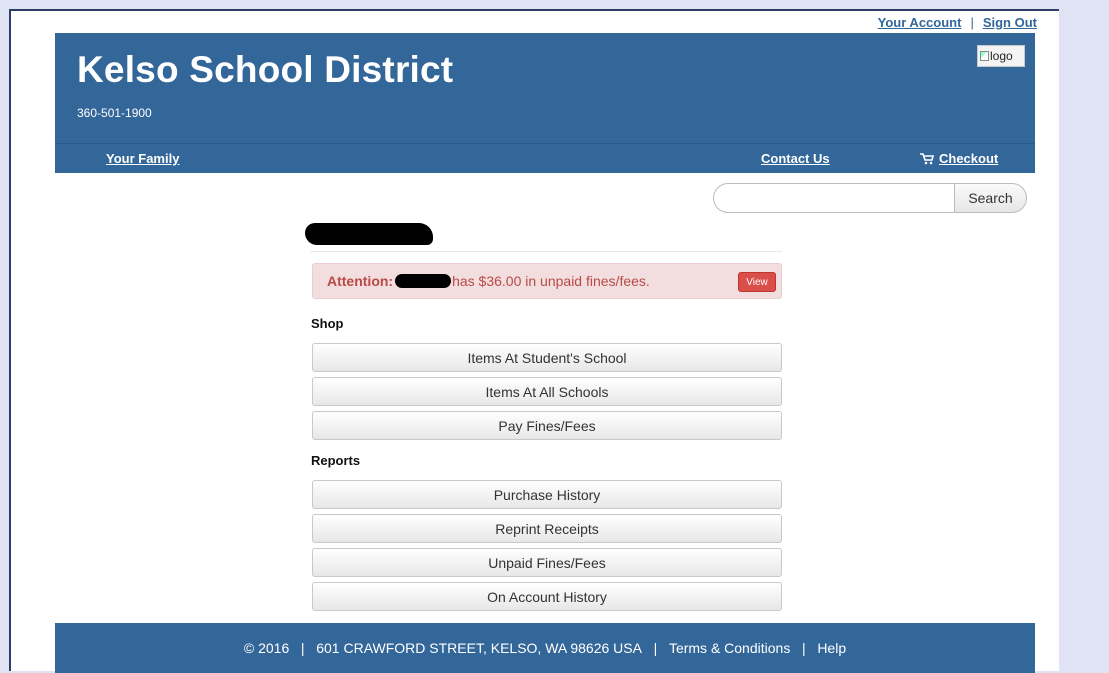 This screenshot has width=1109, height=673. What do you see at coordinates (547, 425) in the screenshot?
I see `pay-fines-fees-button: Pay Fines/Fees` at bounding box center [547, 425].